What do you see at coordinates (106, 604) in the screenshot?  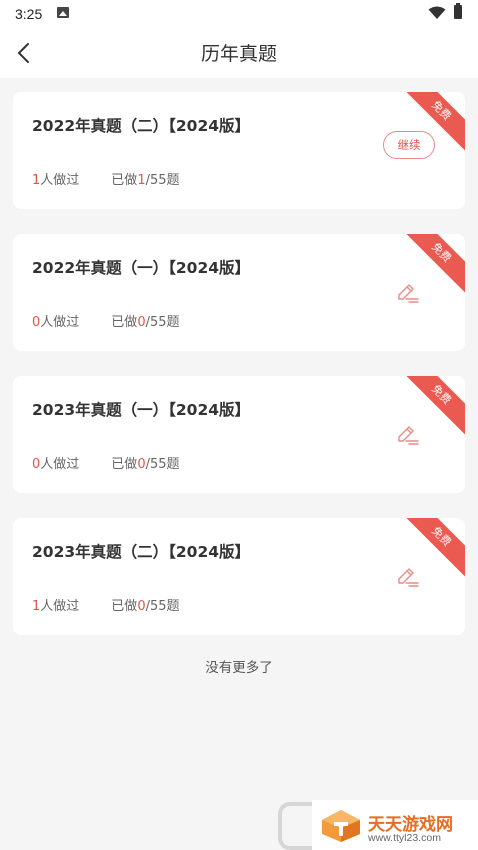 I see `exam-stats: 1人做过 已做0/55题` at bounding box center [106, 604].